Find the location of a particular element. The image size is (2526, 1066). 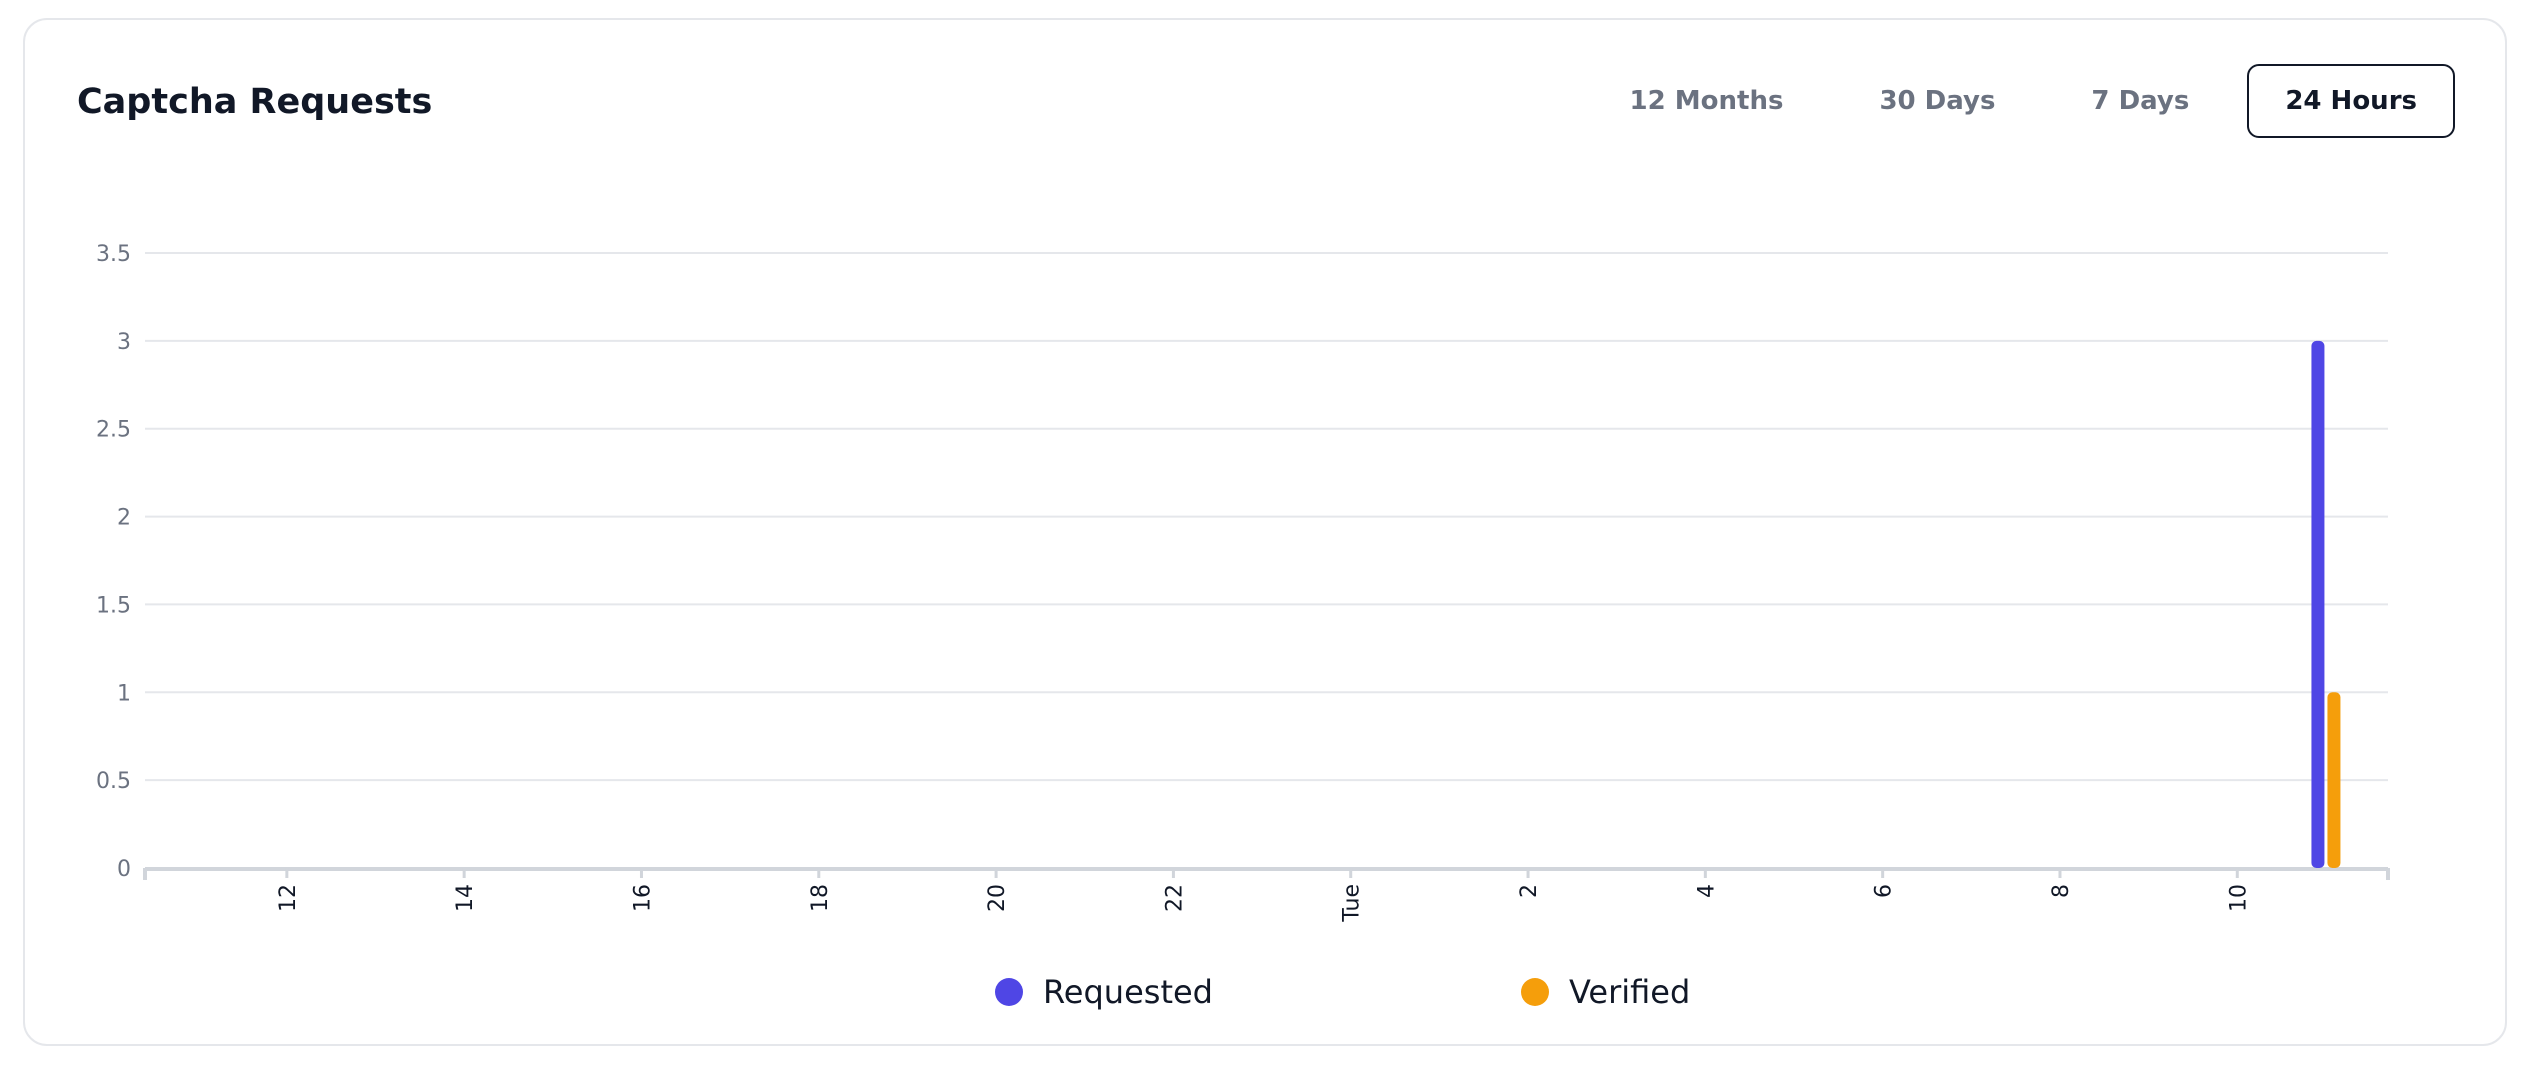

legend-label-verified: Verified is located at coordinates (1630, 992).